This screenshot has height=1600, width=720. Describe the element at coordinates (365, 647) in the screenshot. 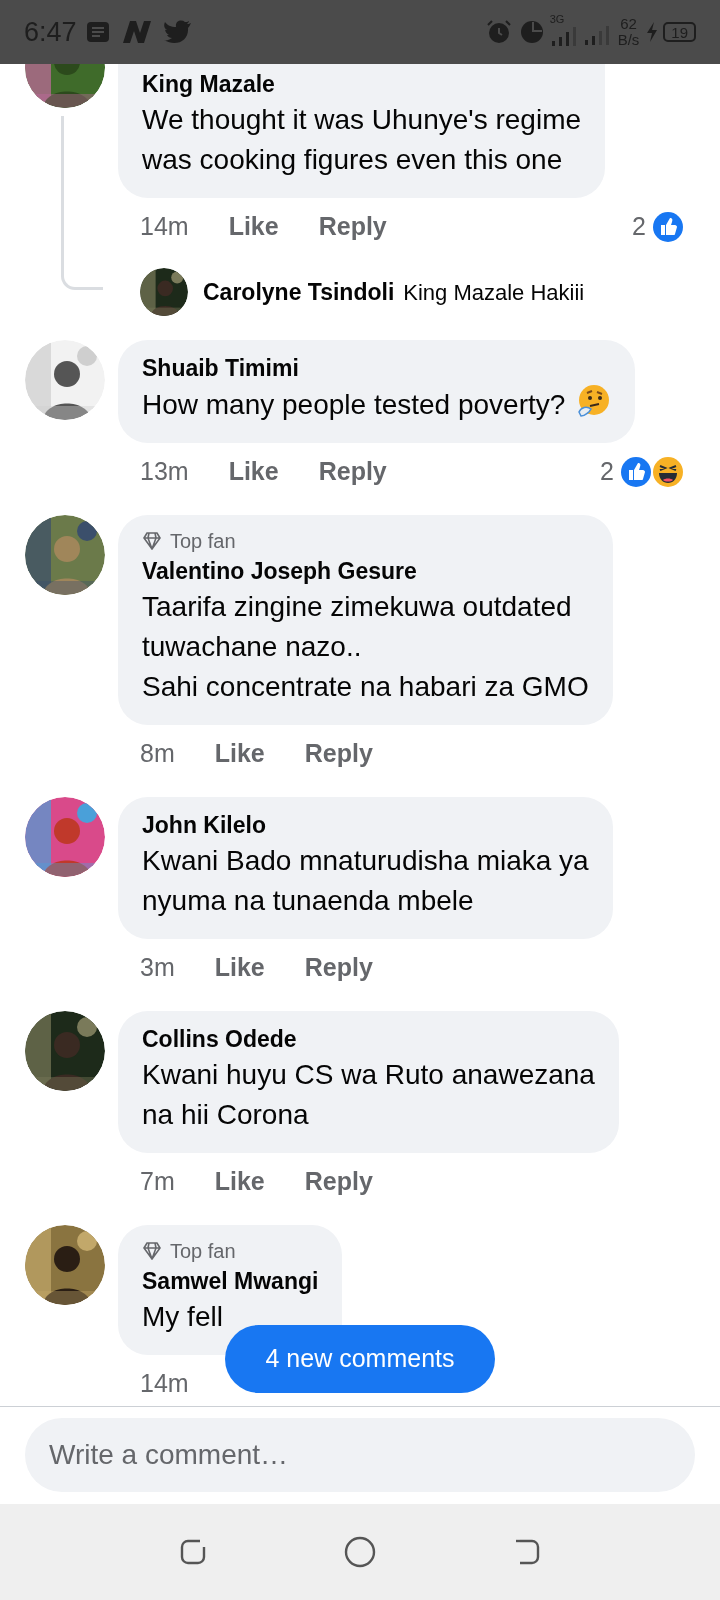

I see `comment-text: Taarifa zingine zimekuwa outdated tuwachane nazo.. Sahi concentrate na habari za GMO` at that location.